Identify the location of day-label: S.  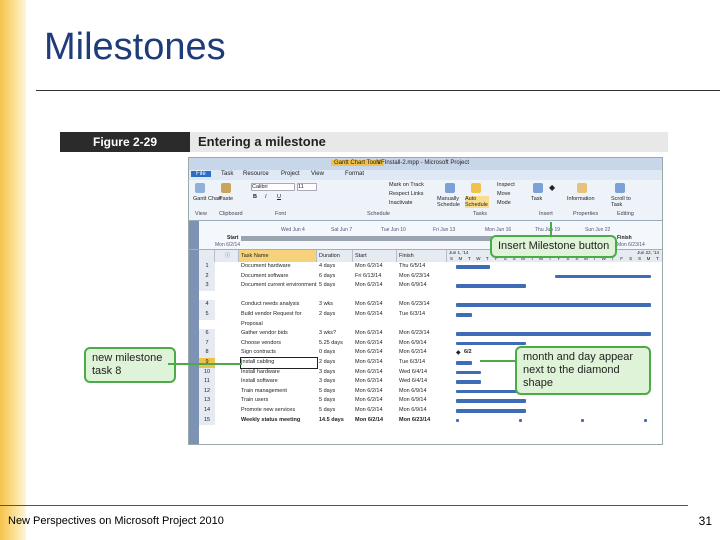
(640, 258).